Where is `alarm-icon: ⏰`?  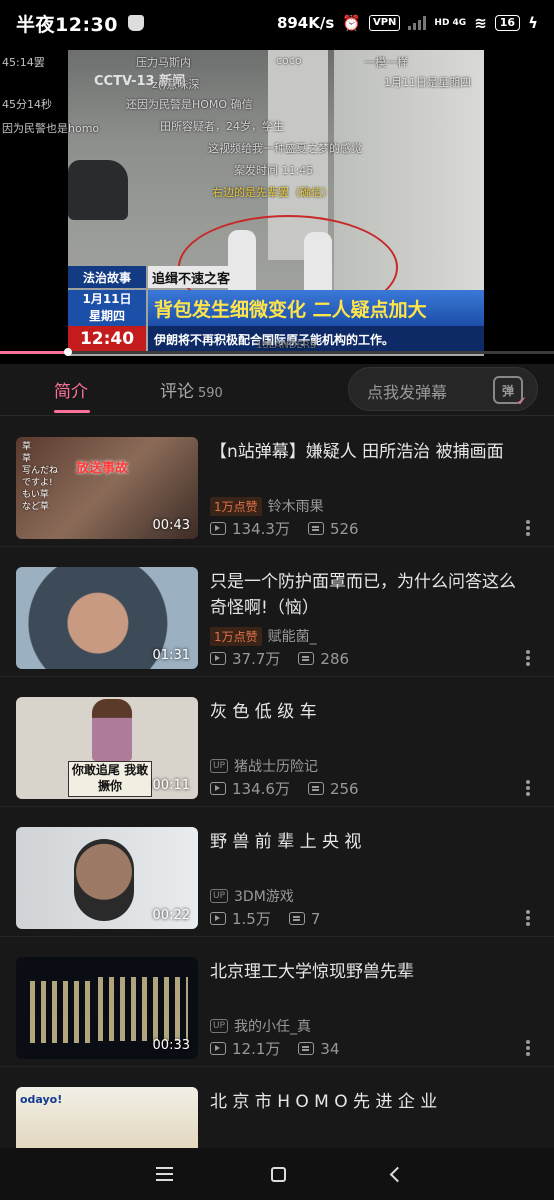 alarm-icon: ⏰ is located at coordinates (351, 23).